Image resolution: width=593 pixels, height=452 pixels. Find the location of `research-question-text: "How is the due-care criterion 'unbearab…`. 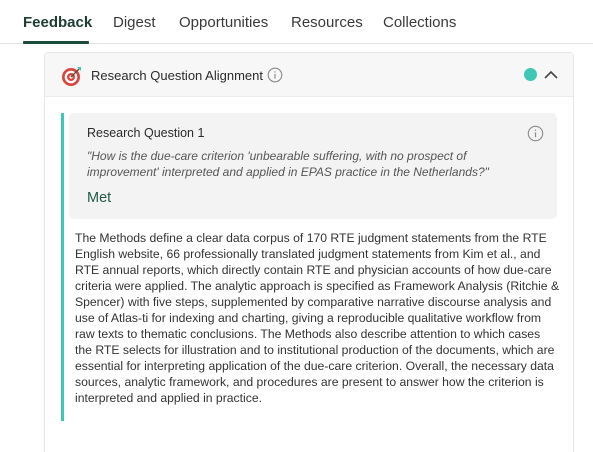

research-question-text: "How is the due-care criterion 'unbearab… is located at coordinates (288, 164).